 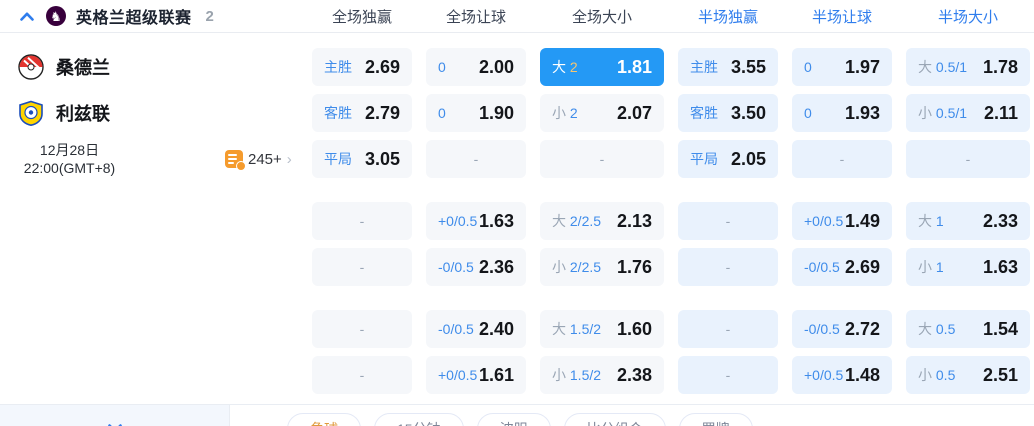 What do you see at coordinates (602, 221) in the screenshot?
I see `odds-cell-ou: 大 2/2.5 2.13` at bounding box center [602, 221].